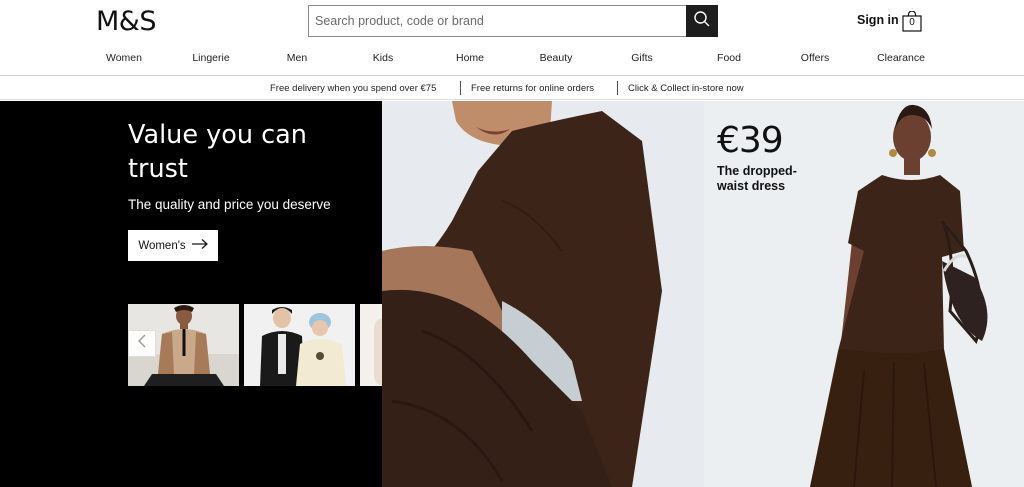  Describe the element at coordinates (470, 58) in the screenshot. I see `nav-home: Home` at that location.